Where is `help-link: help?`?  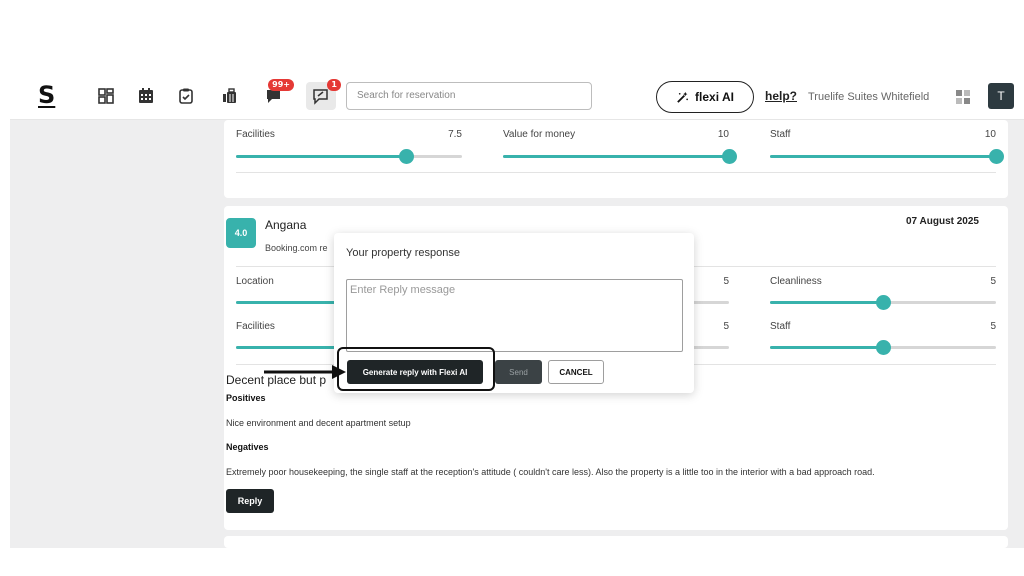
help-link: help? is located at coordinates (781, 96).